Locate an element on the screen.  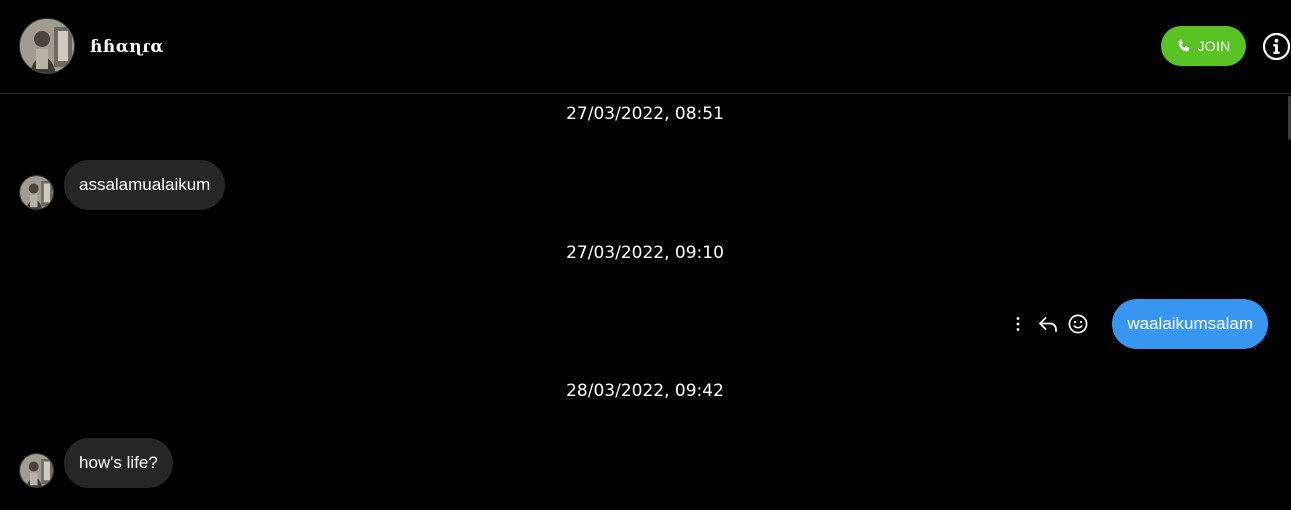
reply-icon is located at coordinates (1048, 324).